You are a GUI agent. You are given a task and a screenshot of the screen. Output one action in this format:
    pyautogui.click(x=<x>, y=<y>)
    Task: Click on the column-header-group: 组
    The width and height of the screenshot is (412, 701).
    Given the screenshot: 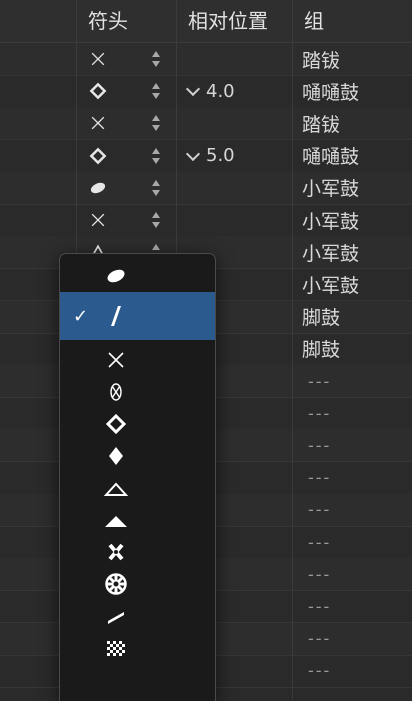 What is the action you would take?
    pyautogui.click(x=314, y=21)
    